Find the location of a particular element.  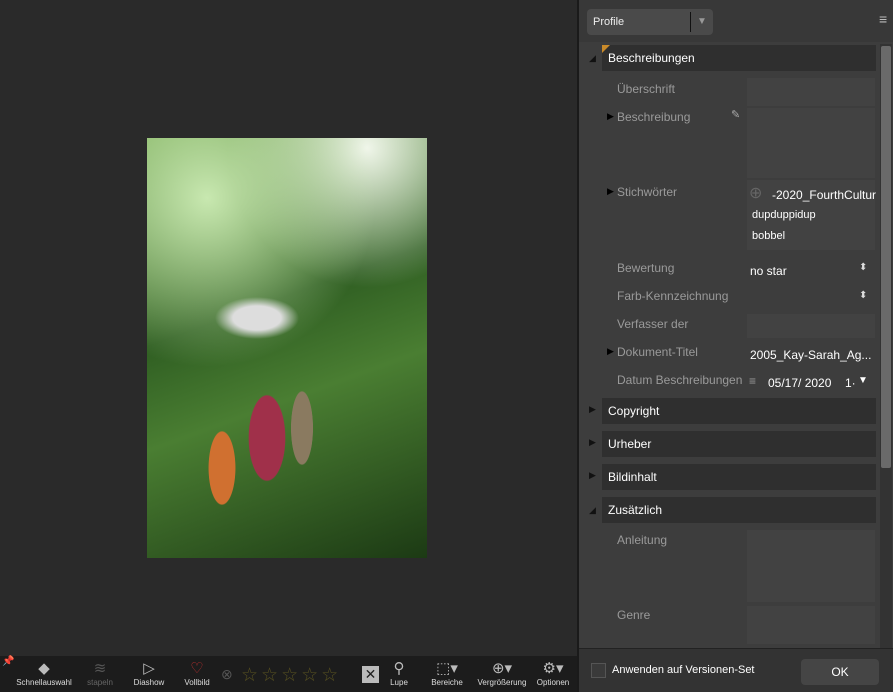

verfasser-field is located at coordinates (811, 326).